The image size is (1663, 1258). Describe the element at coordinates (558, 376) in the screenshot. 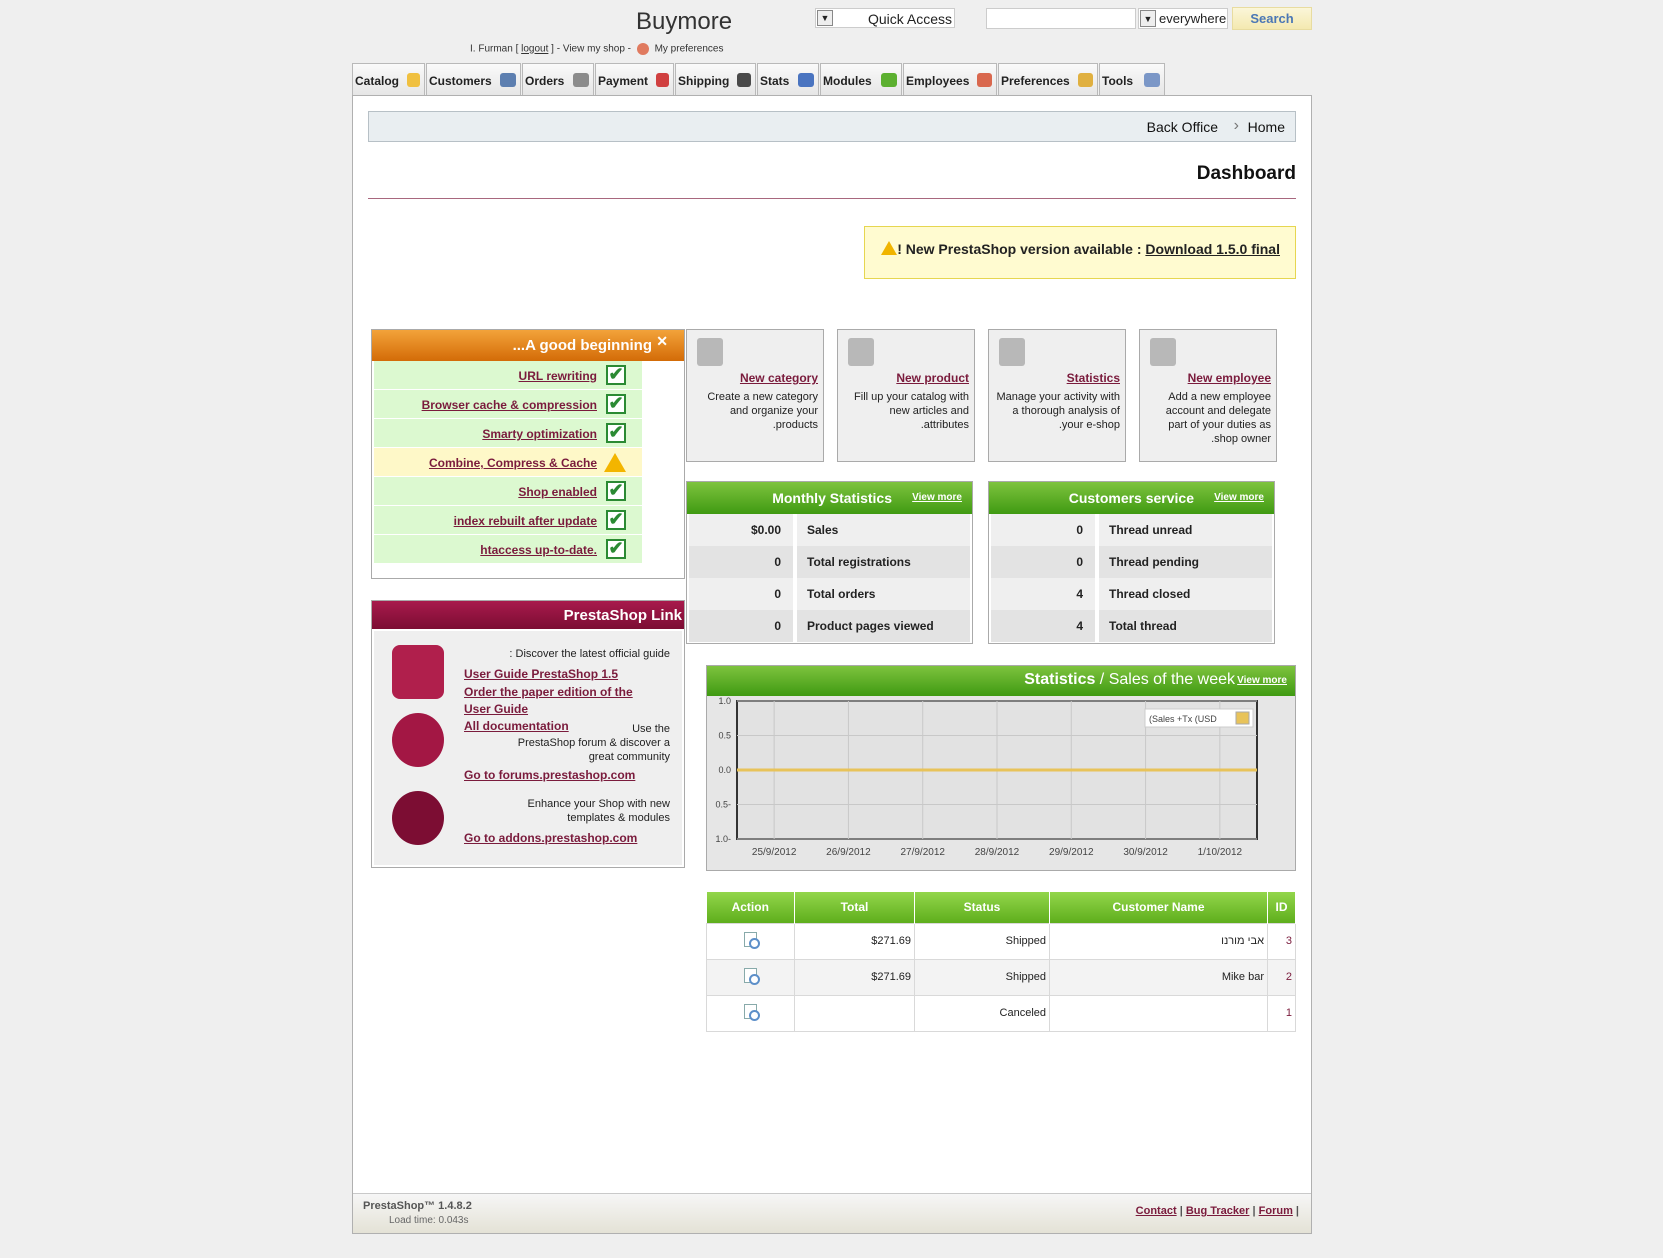

I see `checklist-link: URL rewriting` at that location.